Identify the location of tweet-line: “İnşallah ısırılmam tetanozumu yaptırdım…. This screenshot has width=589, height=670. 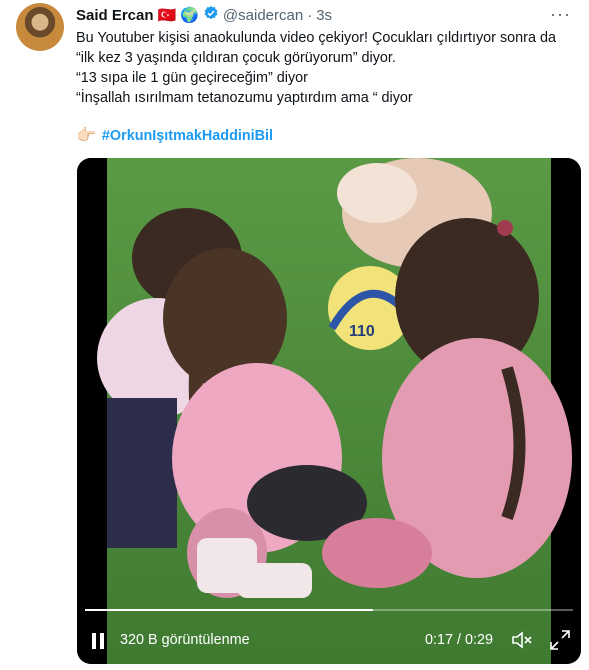
(244, 98).